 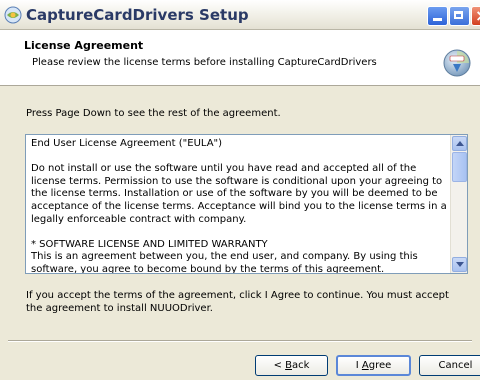 What do you see at coordinates (279, 365) in the screenshot?
I see `back-prefix: <` at bounding box center [279, 365].